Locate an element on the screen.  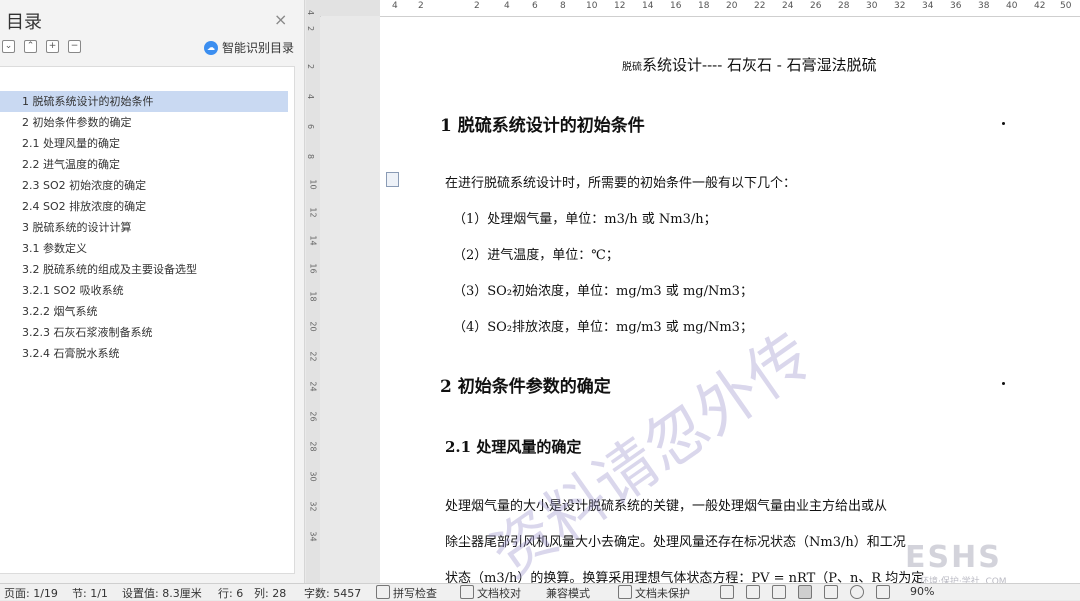
collapse-icon: ⌄ is located at coordinates (8, 46).